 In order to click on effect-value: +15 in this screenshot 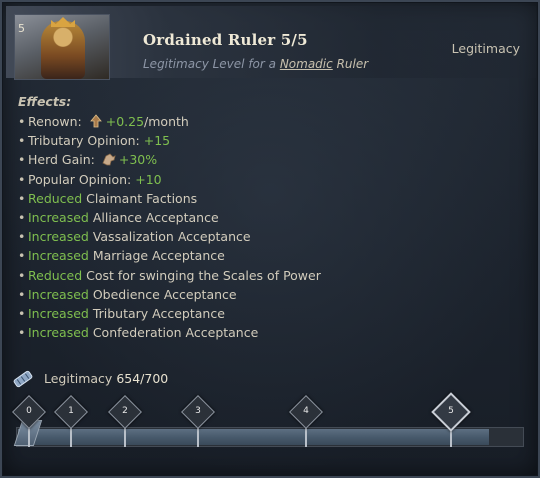, I will do `click(157, 141)`.